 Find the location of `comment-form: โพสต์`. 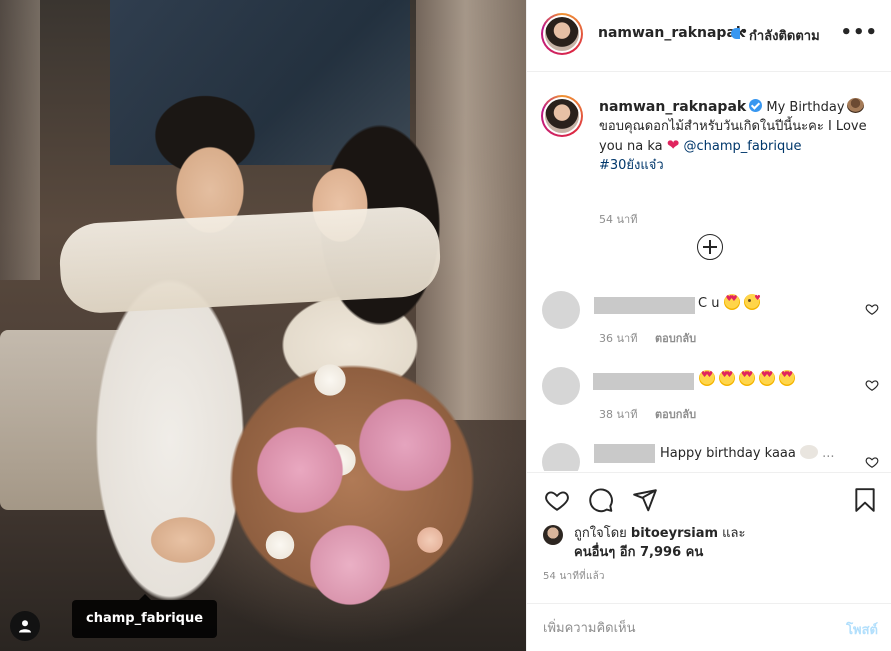

comment-form: โพสต์ is located at coordinates (709, 627).